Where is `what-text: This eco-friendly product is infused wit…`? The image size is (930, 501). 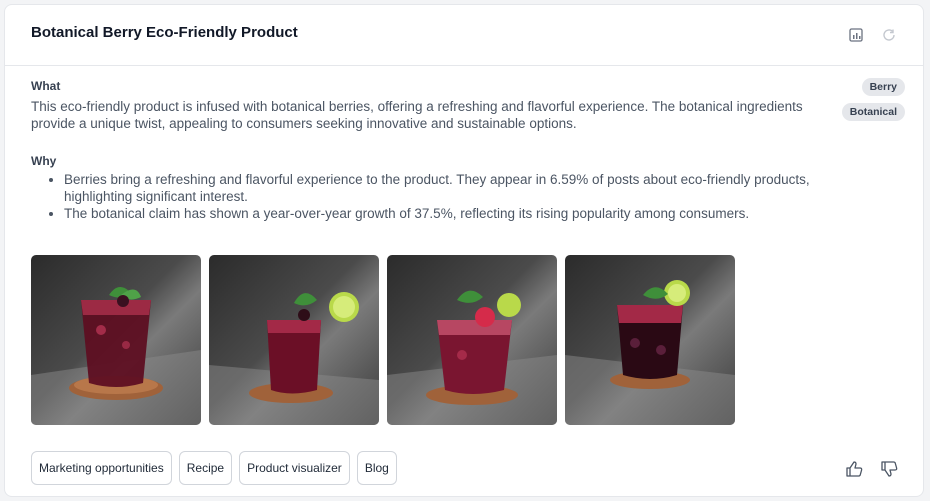 what-text: This eco-friendly product is infused wit… is located at coordinates (417, 115).